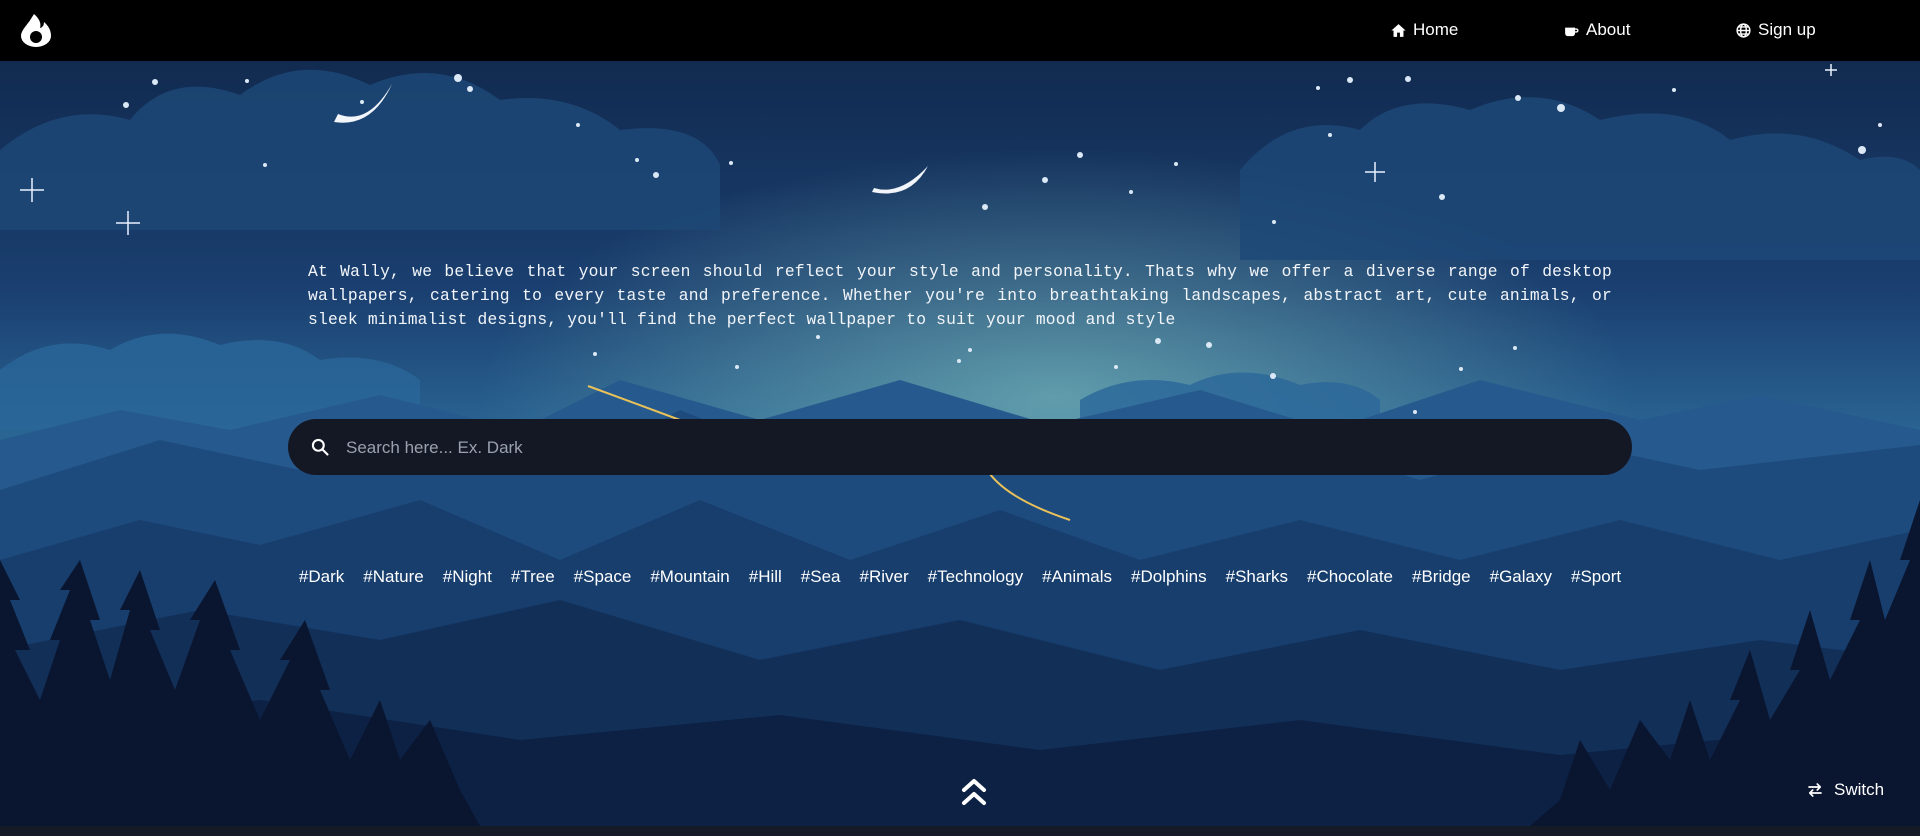 This screenshot has width=1920, height=836. What do you see at coordinates (821, 578) in the screenshot?
I see `tag-sea: #Sea` at bounding box center [821, 578].